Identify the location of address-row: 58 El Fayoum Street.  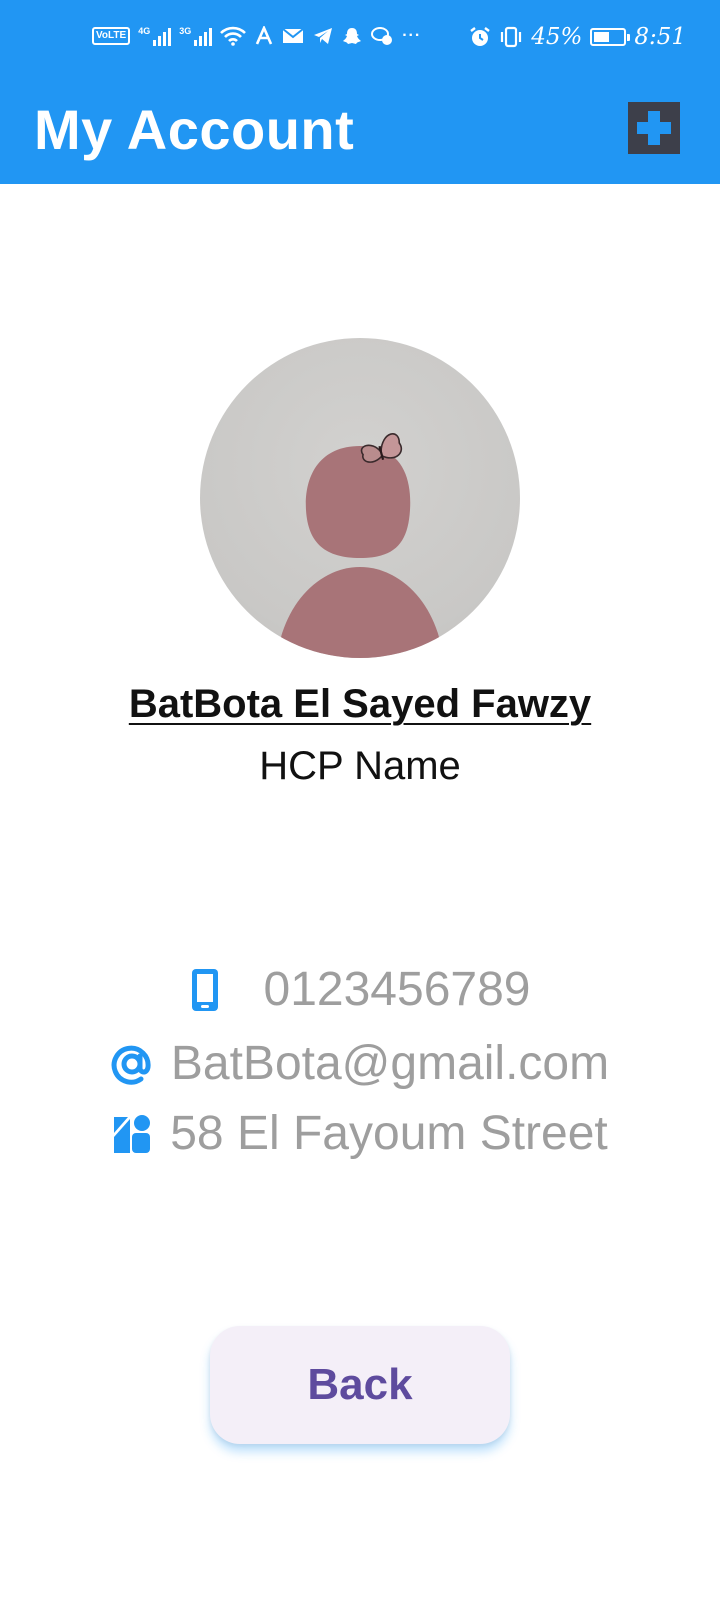
(360, 1134).